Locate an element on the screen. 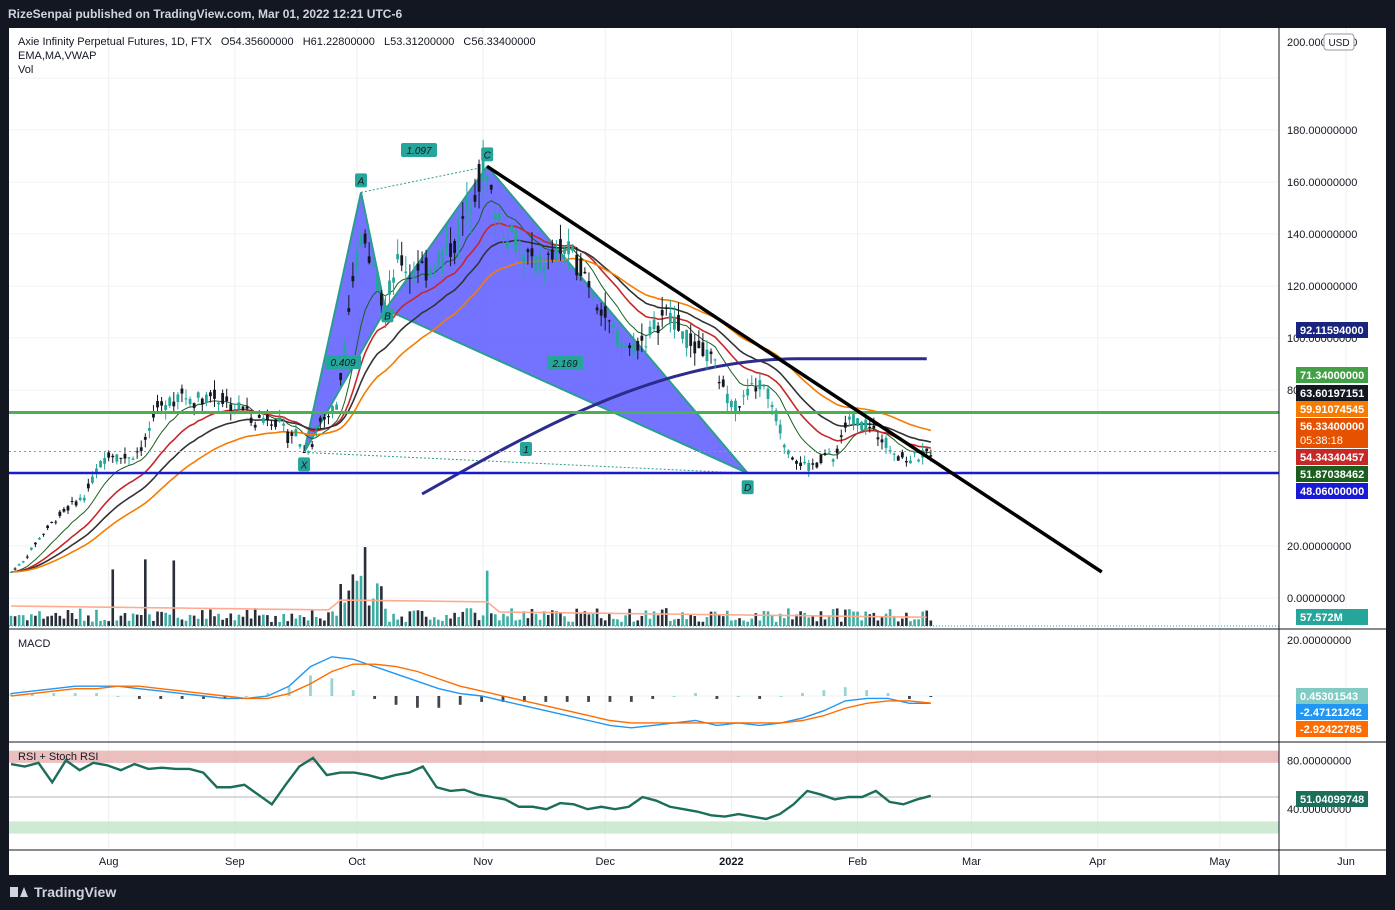 The height and width of the screenshot is (910, 1395). indicators-label: EMA,MA,VWAP is located at coordinates (280, 56).